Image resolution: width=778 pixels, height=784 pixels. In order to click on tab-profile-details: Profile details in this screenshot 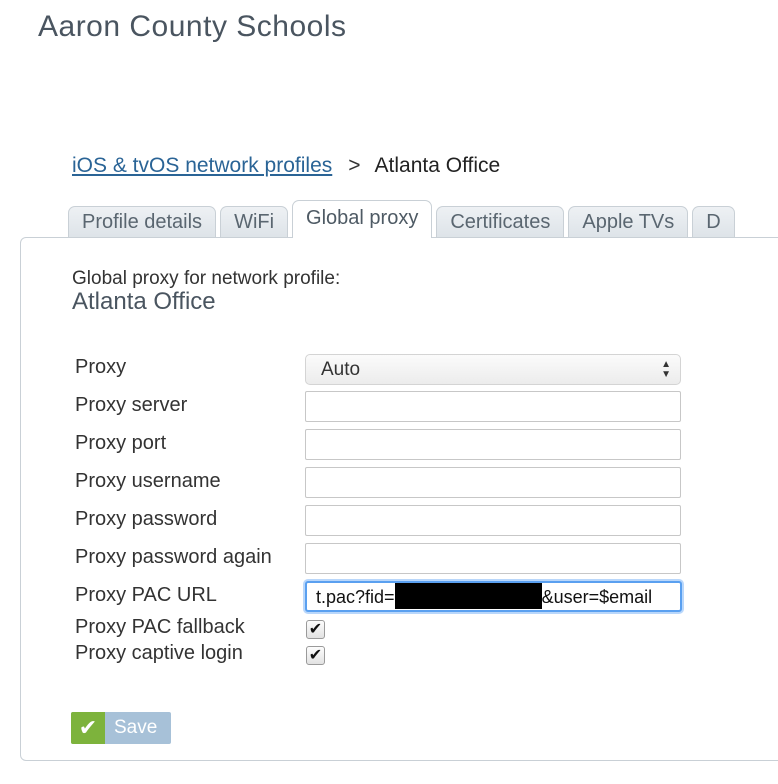, I will do `click(142, 222)`.